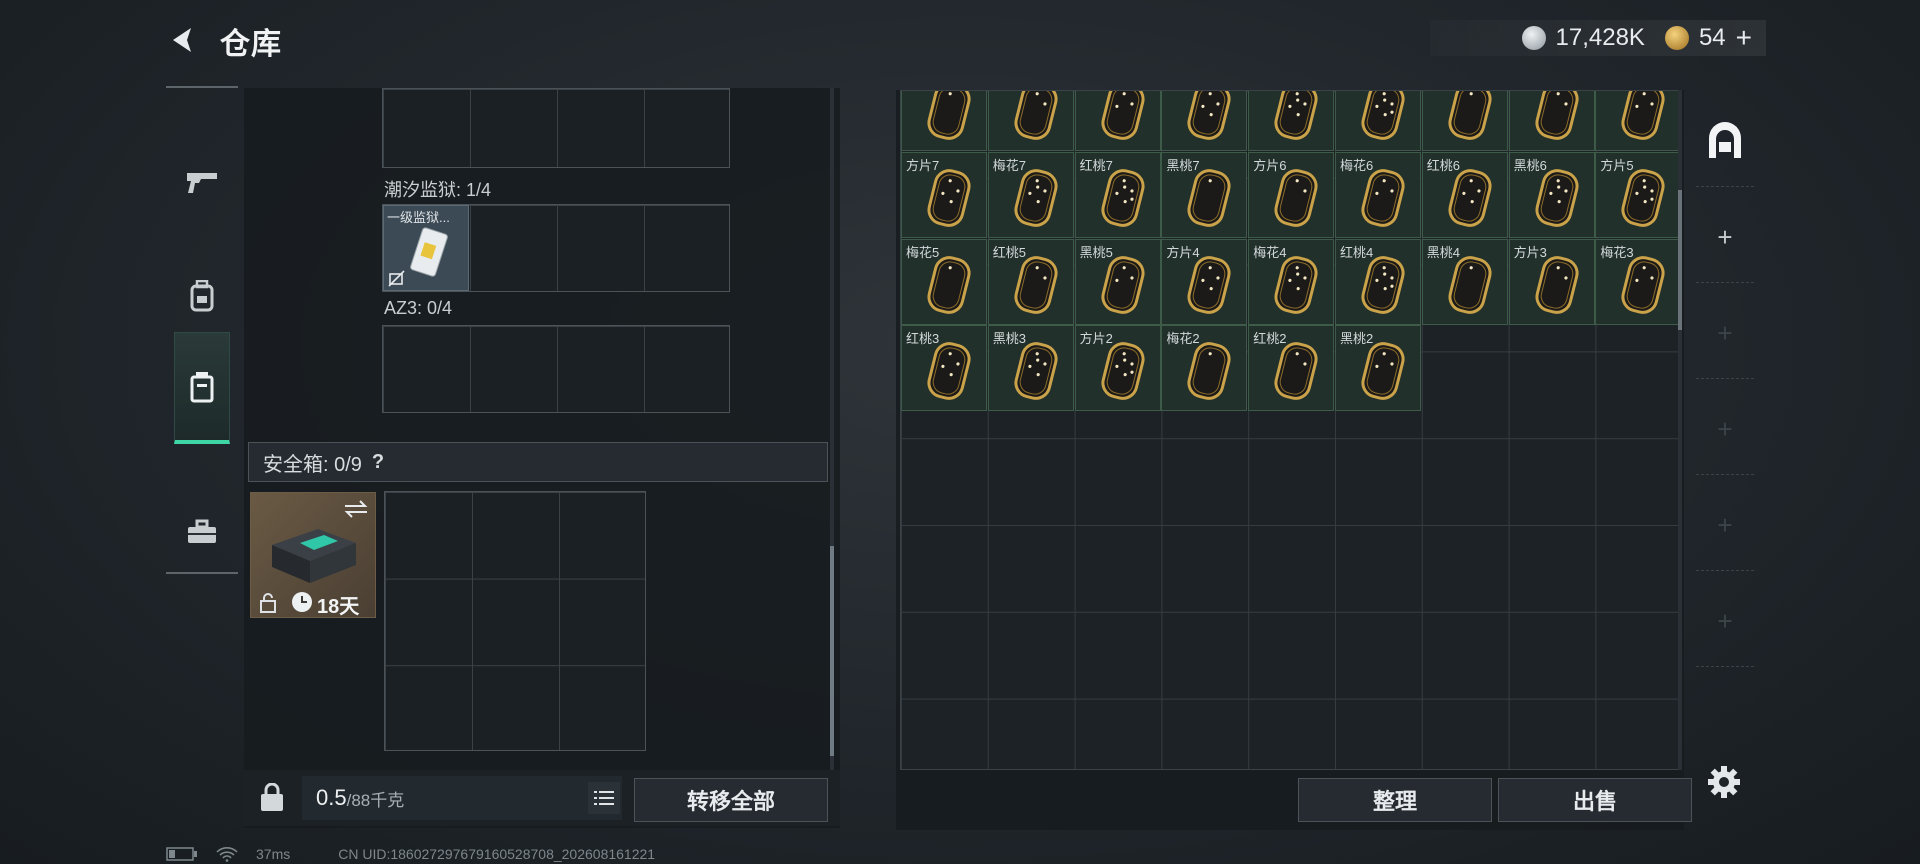 The image size is (1920, 864). I want to click on container-icon, so click(202, 386).